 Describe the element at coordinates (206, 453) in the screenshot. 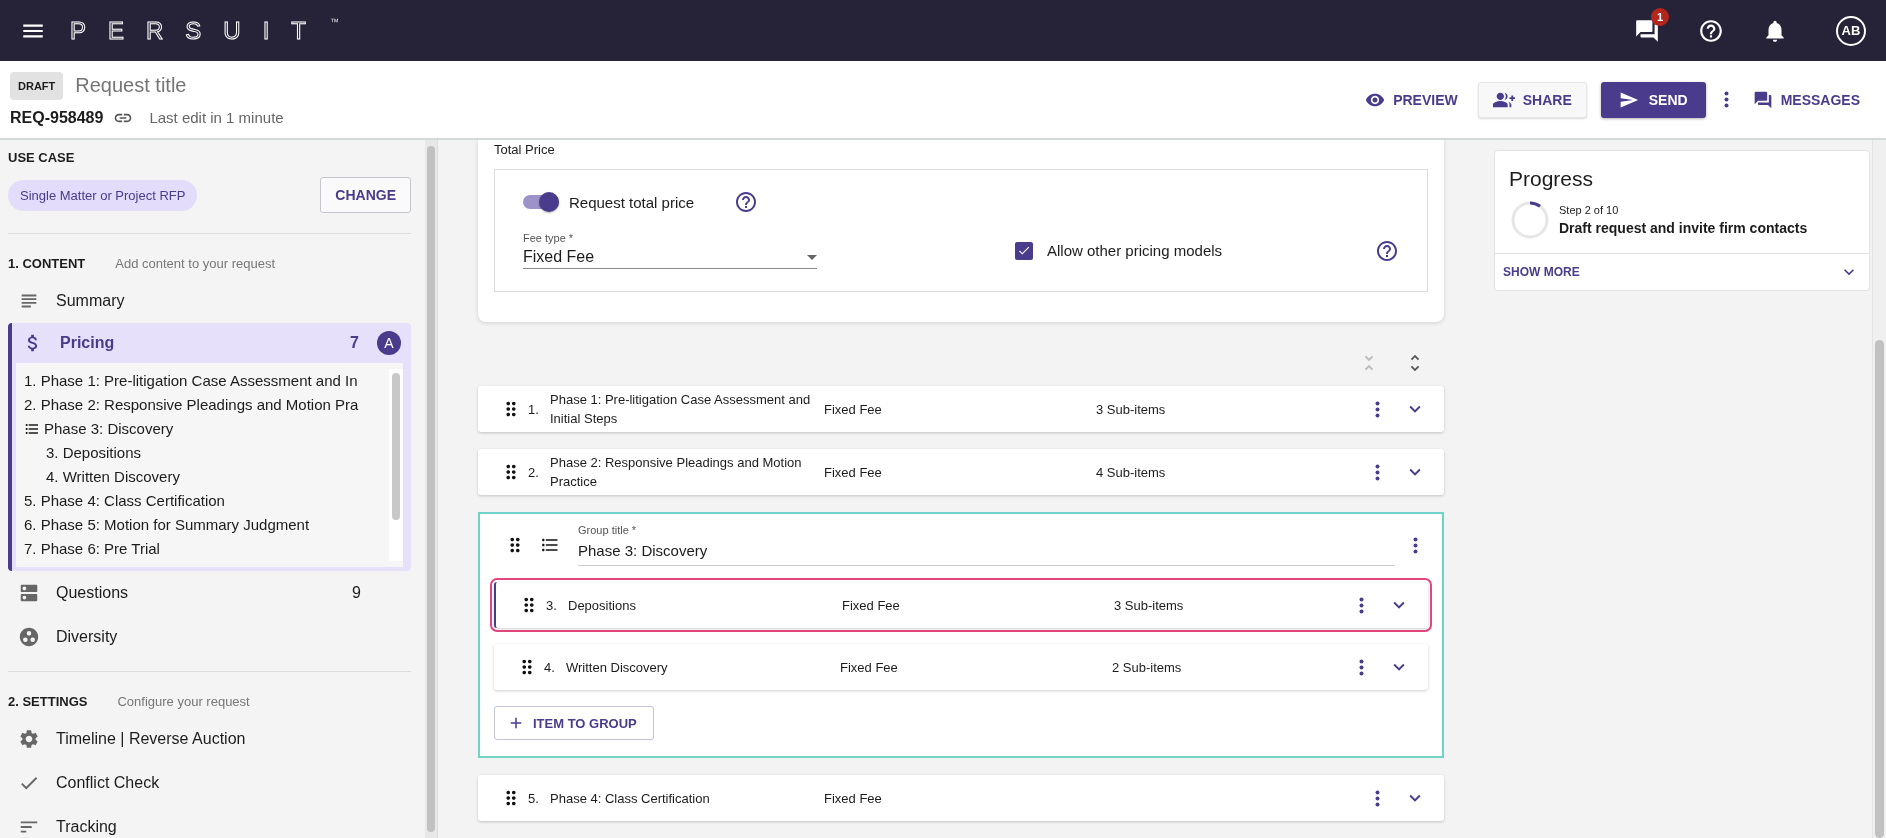

I see `sidebar-sub-item: 3. Depositions` at that location.